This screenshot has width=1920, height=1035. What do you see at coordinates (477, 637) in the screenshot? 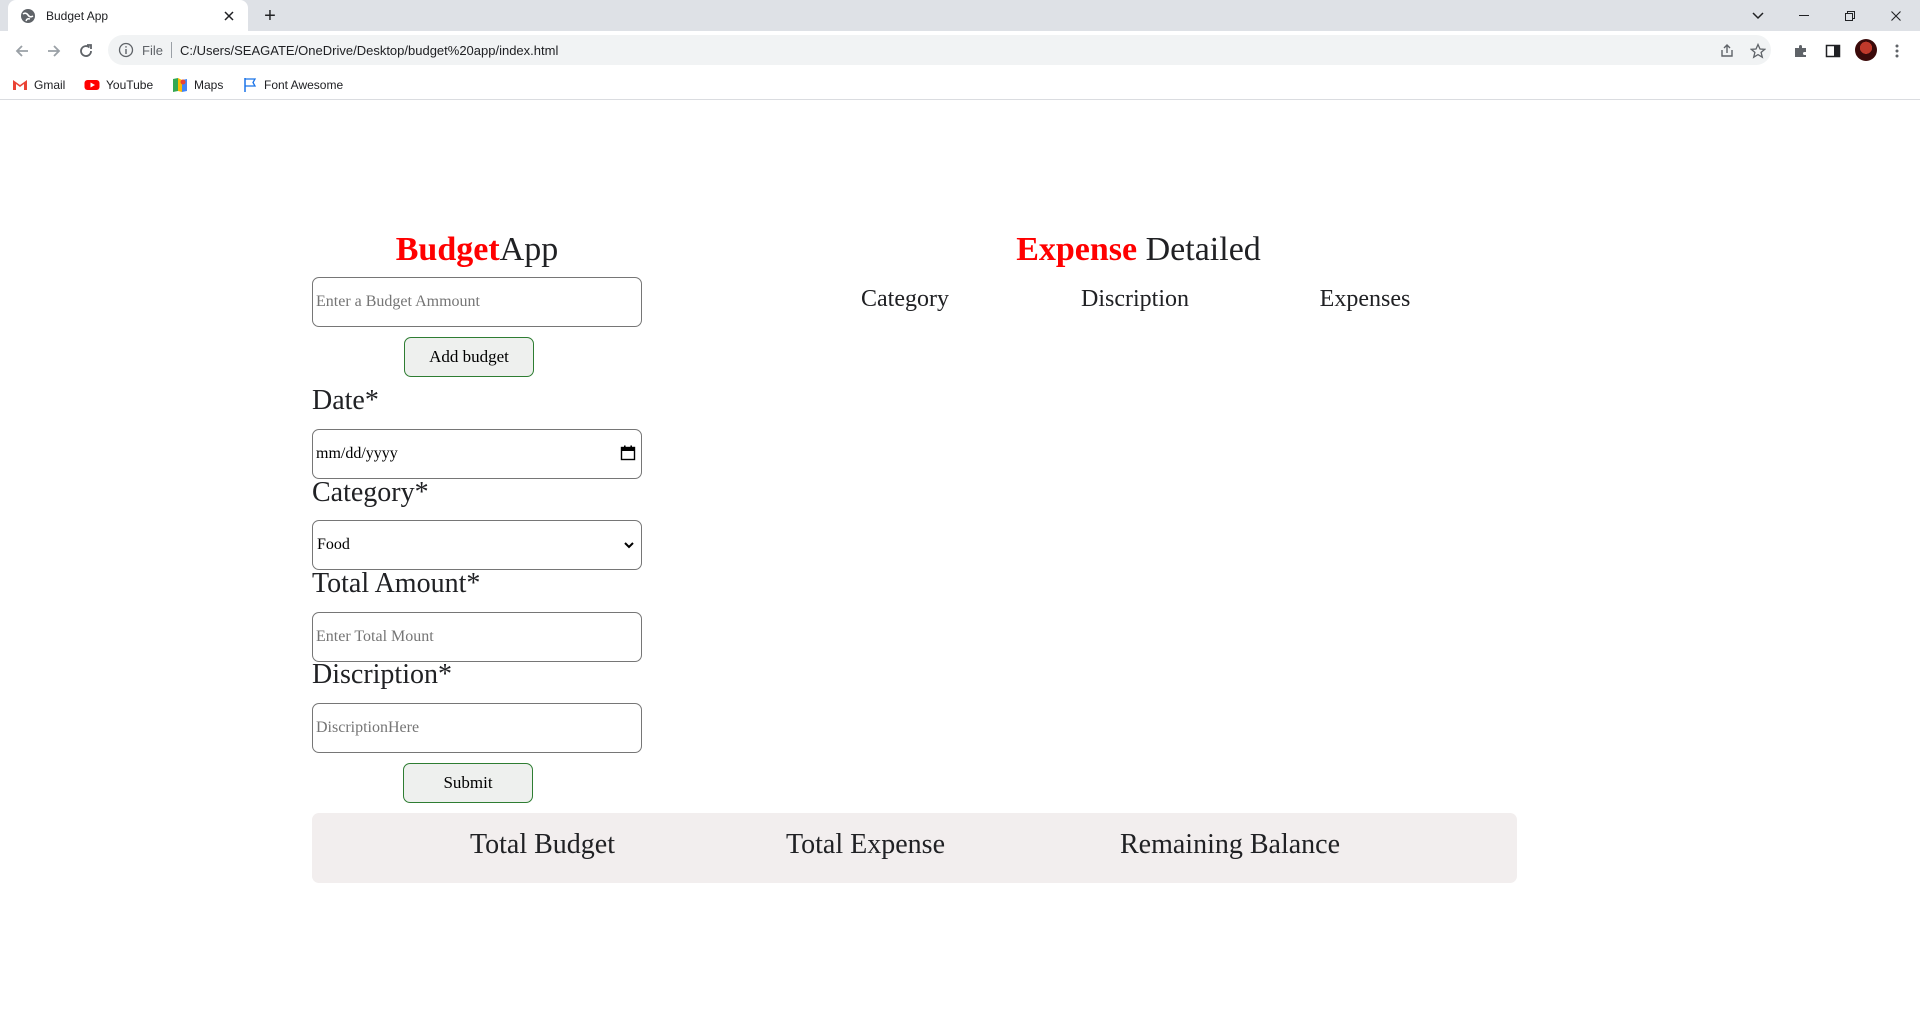
I see `total-amount-input` at bounding box center [477, 637].